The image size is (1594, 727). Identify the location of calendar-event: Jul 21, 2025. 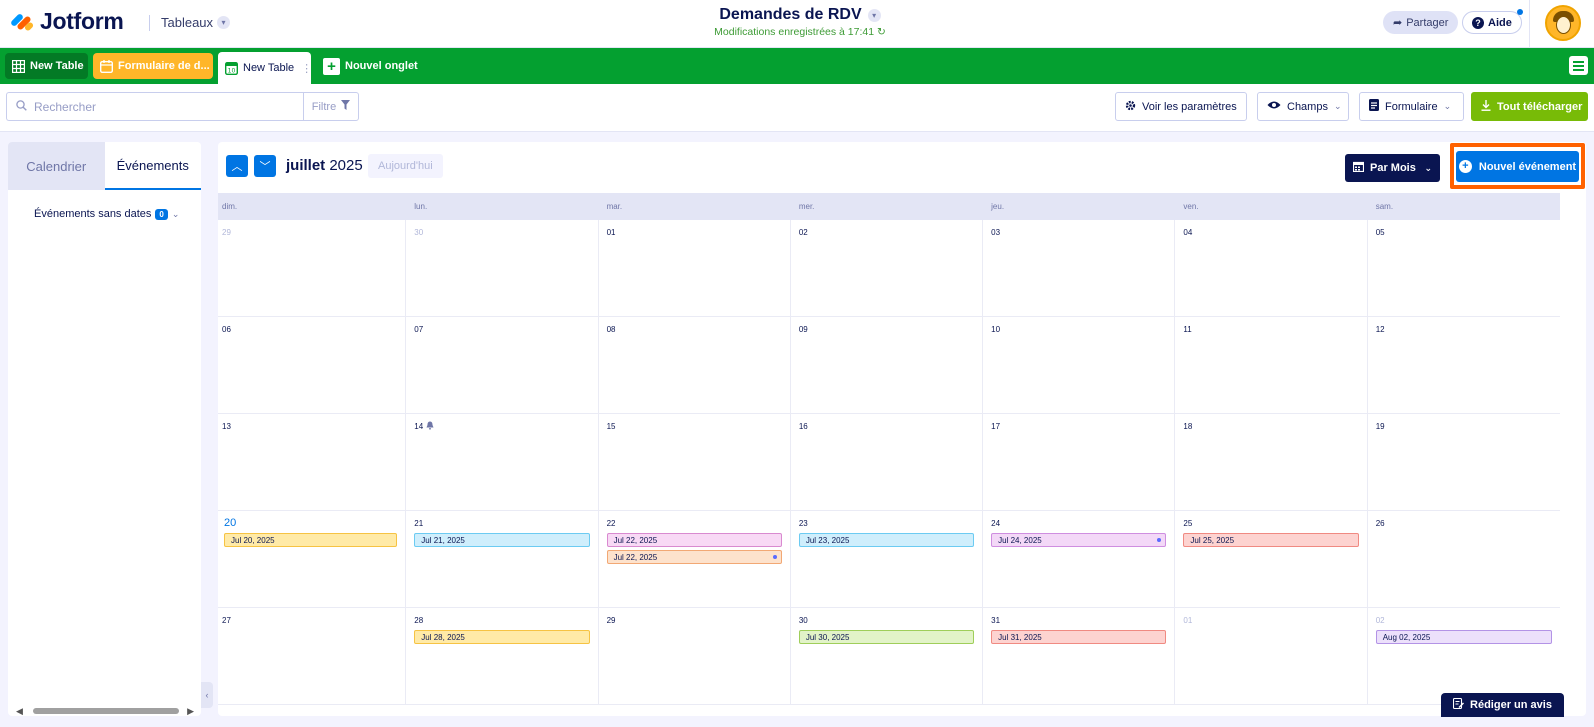
(502, 540).